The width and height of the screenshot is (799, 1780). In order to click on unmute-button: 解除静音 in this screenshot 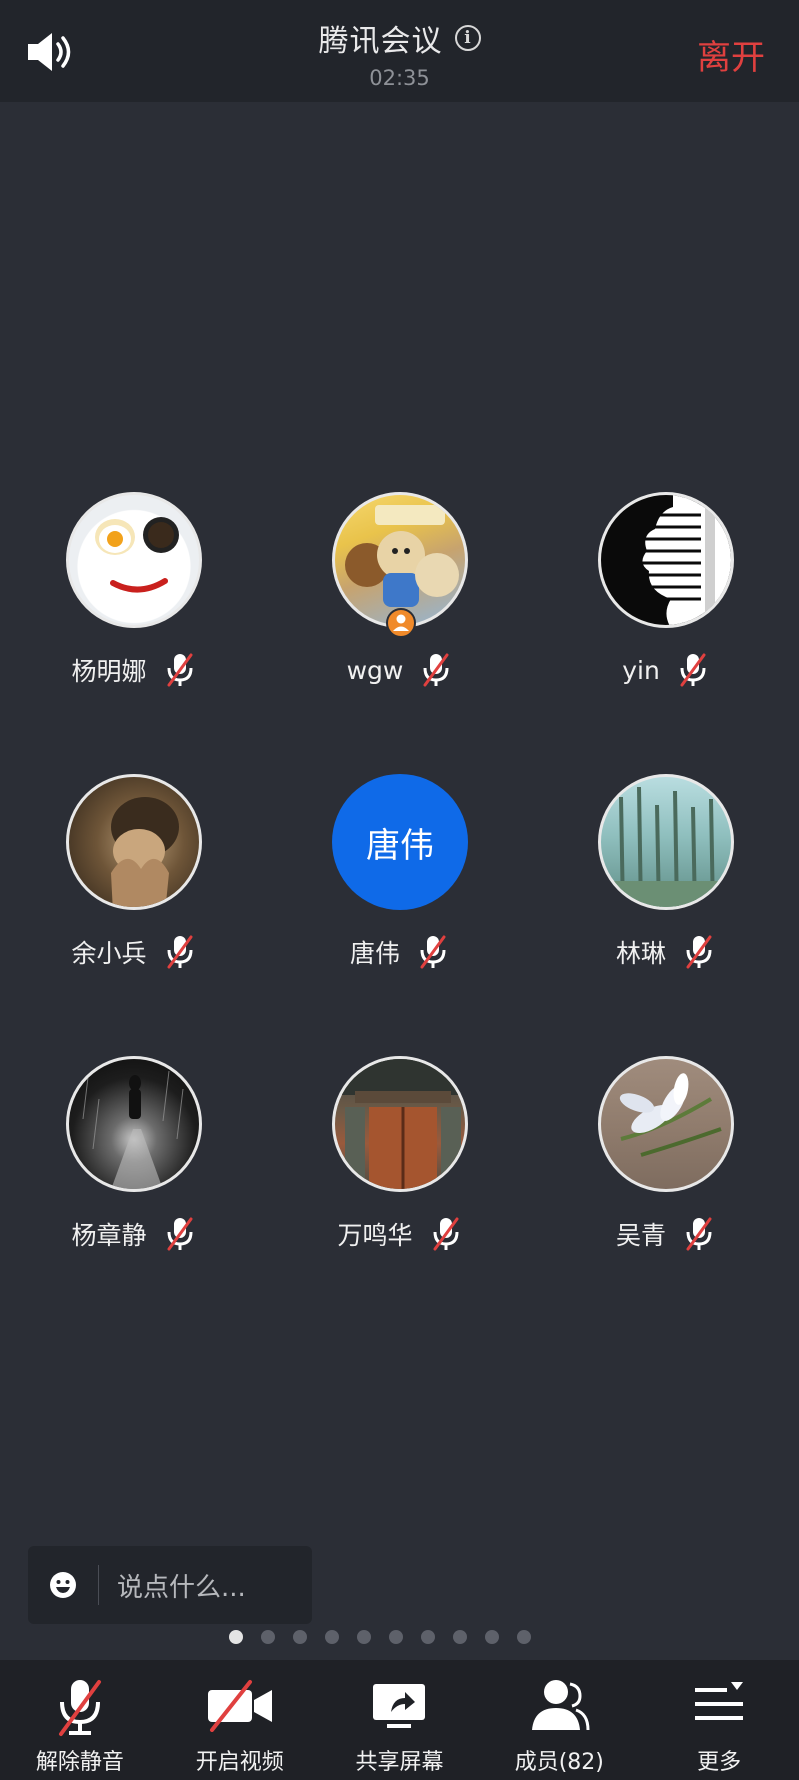, I will do `click(80, 1720)`.